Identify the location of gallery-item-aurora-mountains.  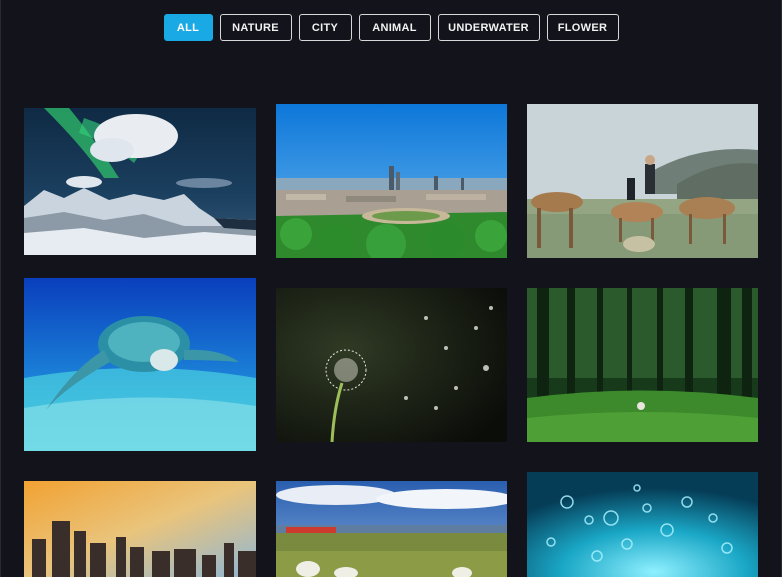
(140, 181).